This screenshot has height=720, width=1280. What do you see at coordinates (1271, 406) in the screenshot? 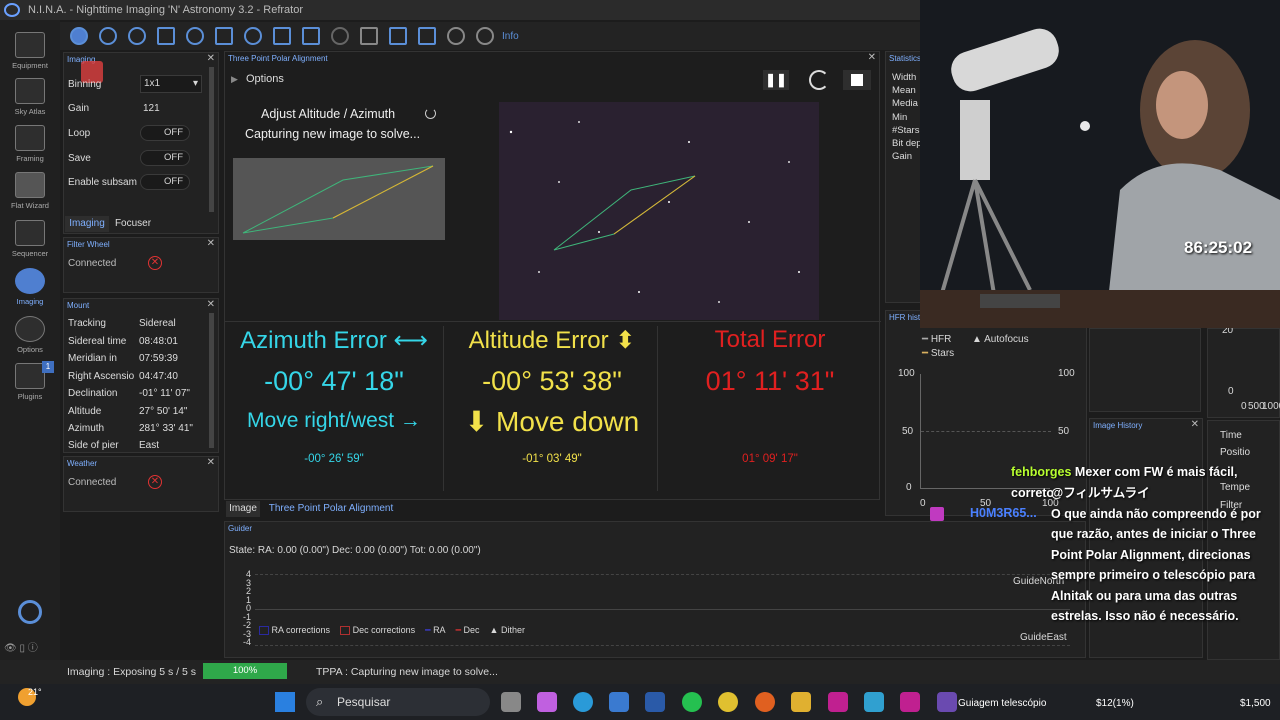
I see `x-tick: 1000` at bounding box center [1271, 406].